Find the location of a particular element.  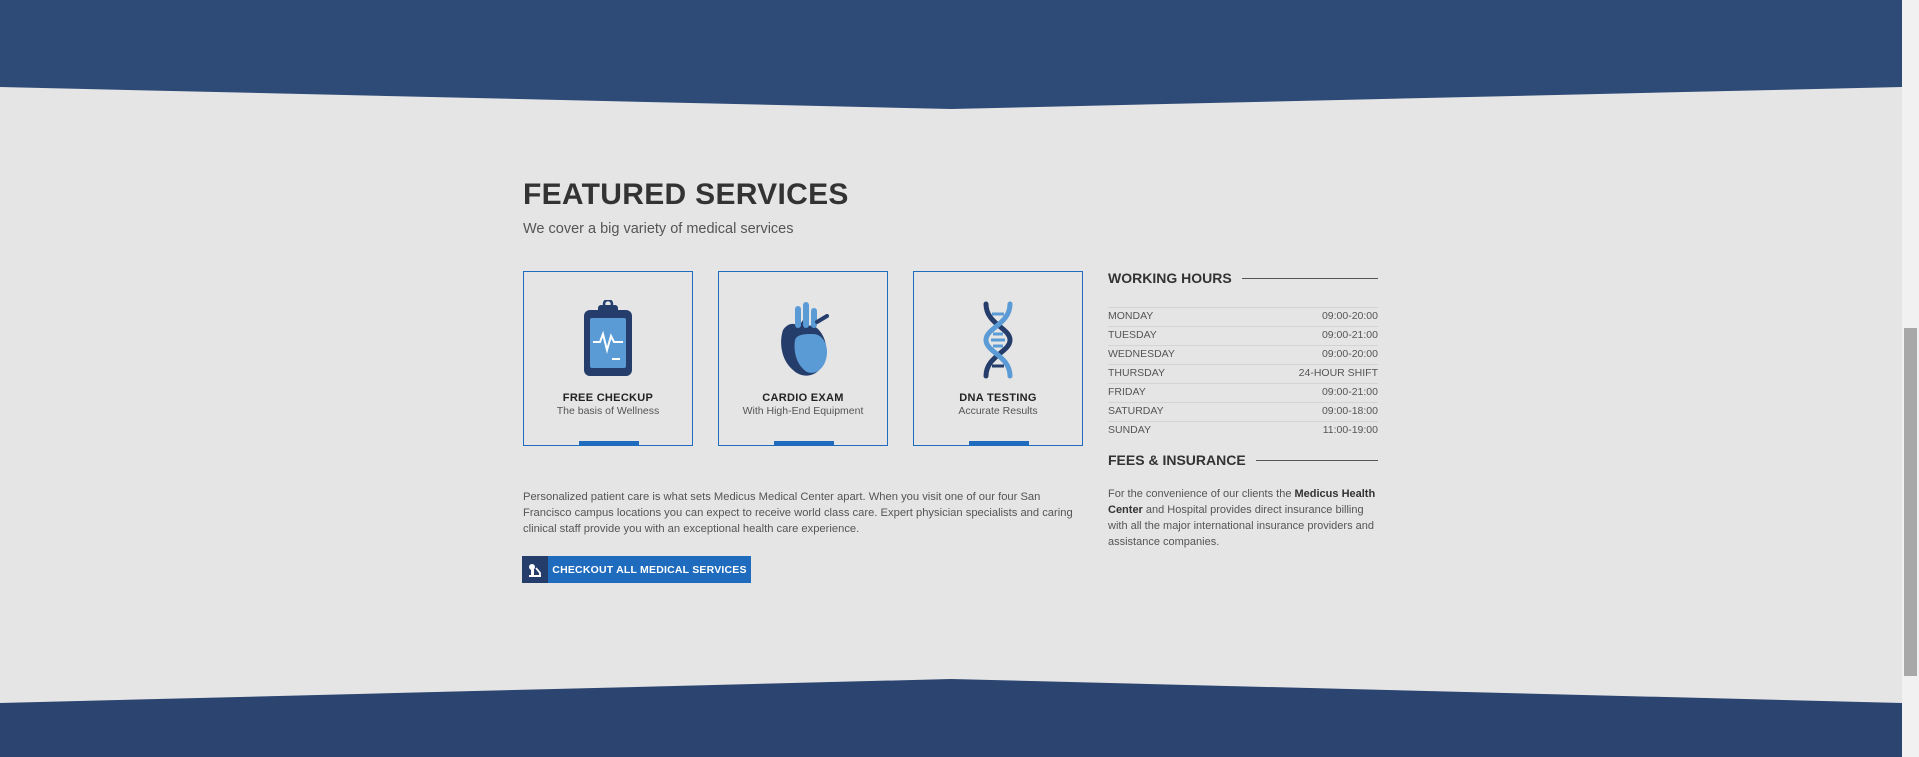

hours-day: WEDNESDAY is located at coordinates (1141, 354).